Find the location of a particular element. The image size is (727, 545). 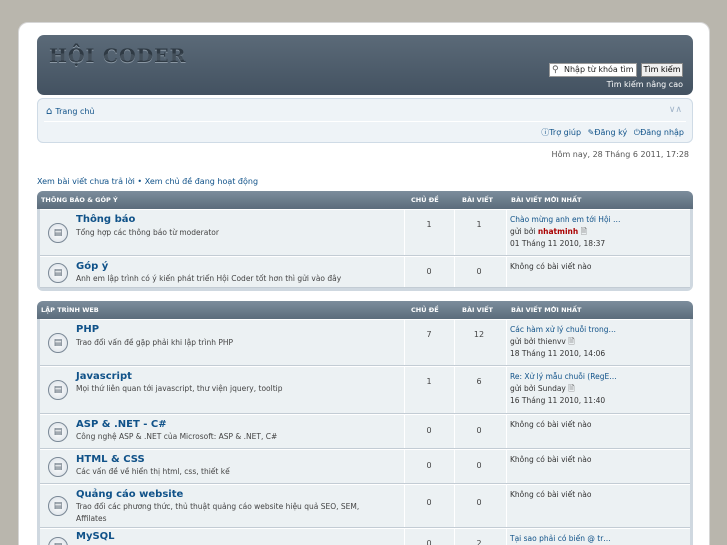

category-title: THÔNG BÁO & GÓP Ý is located at coordinates (79, 200).